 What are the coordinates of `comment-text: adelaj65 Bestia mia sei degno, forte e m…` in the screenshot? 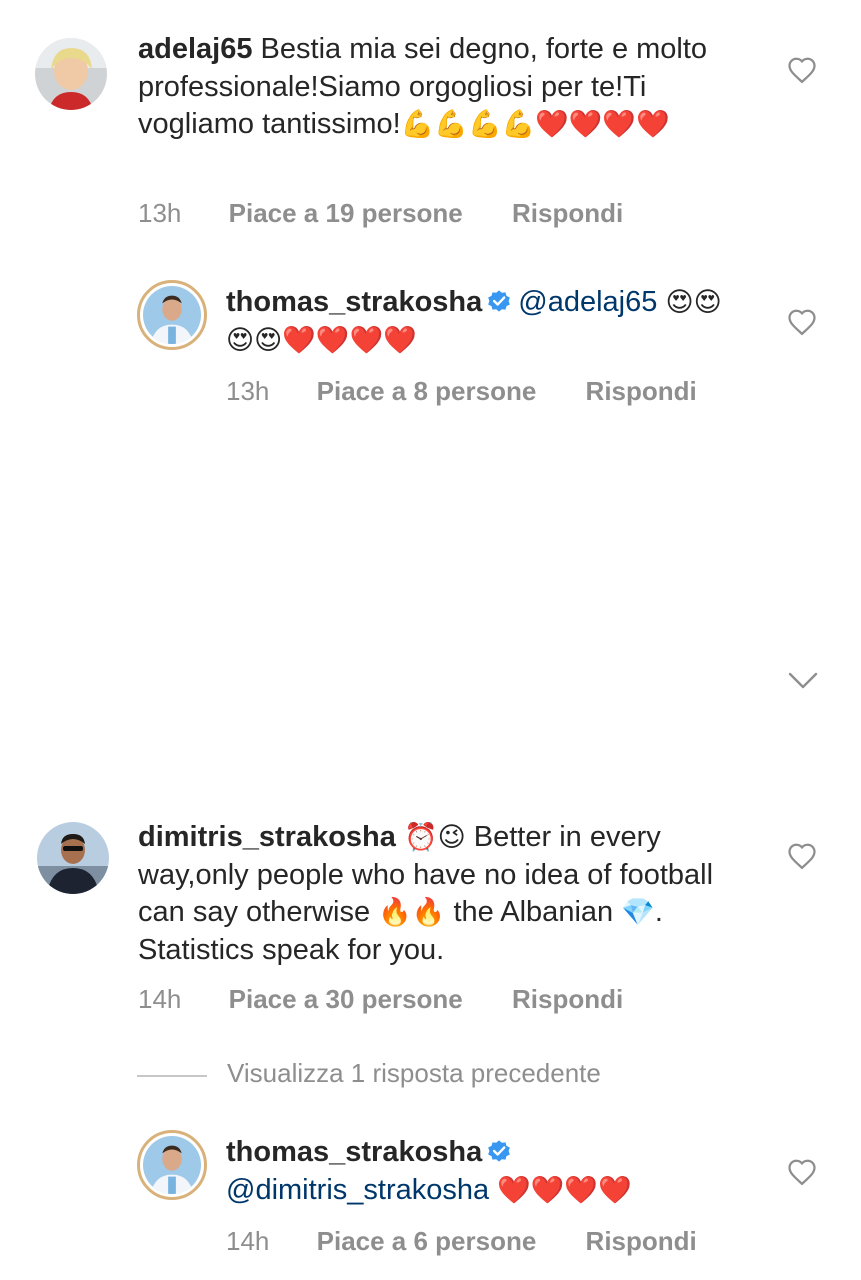 It's located at (438, 87).